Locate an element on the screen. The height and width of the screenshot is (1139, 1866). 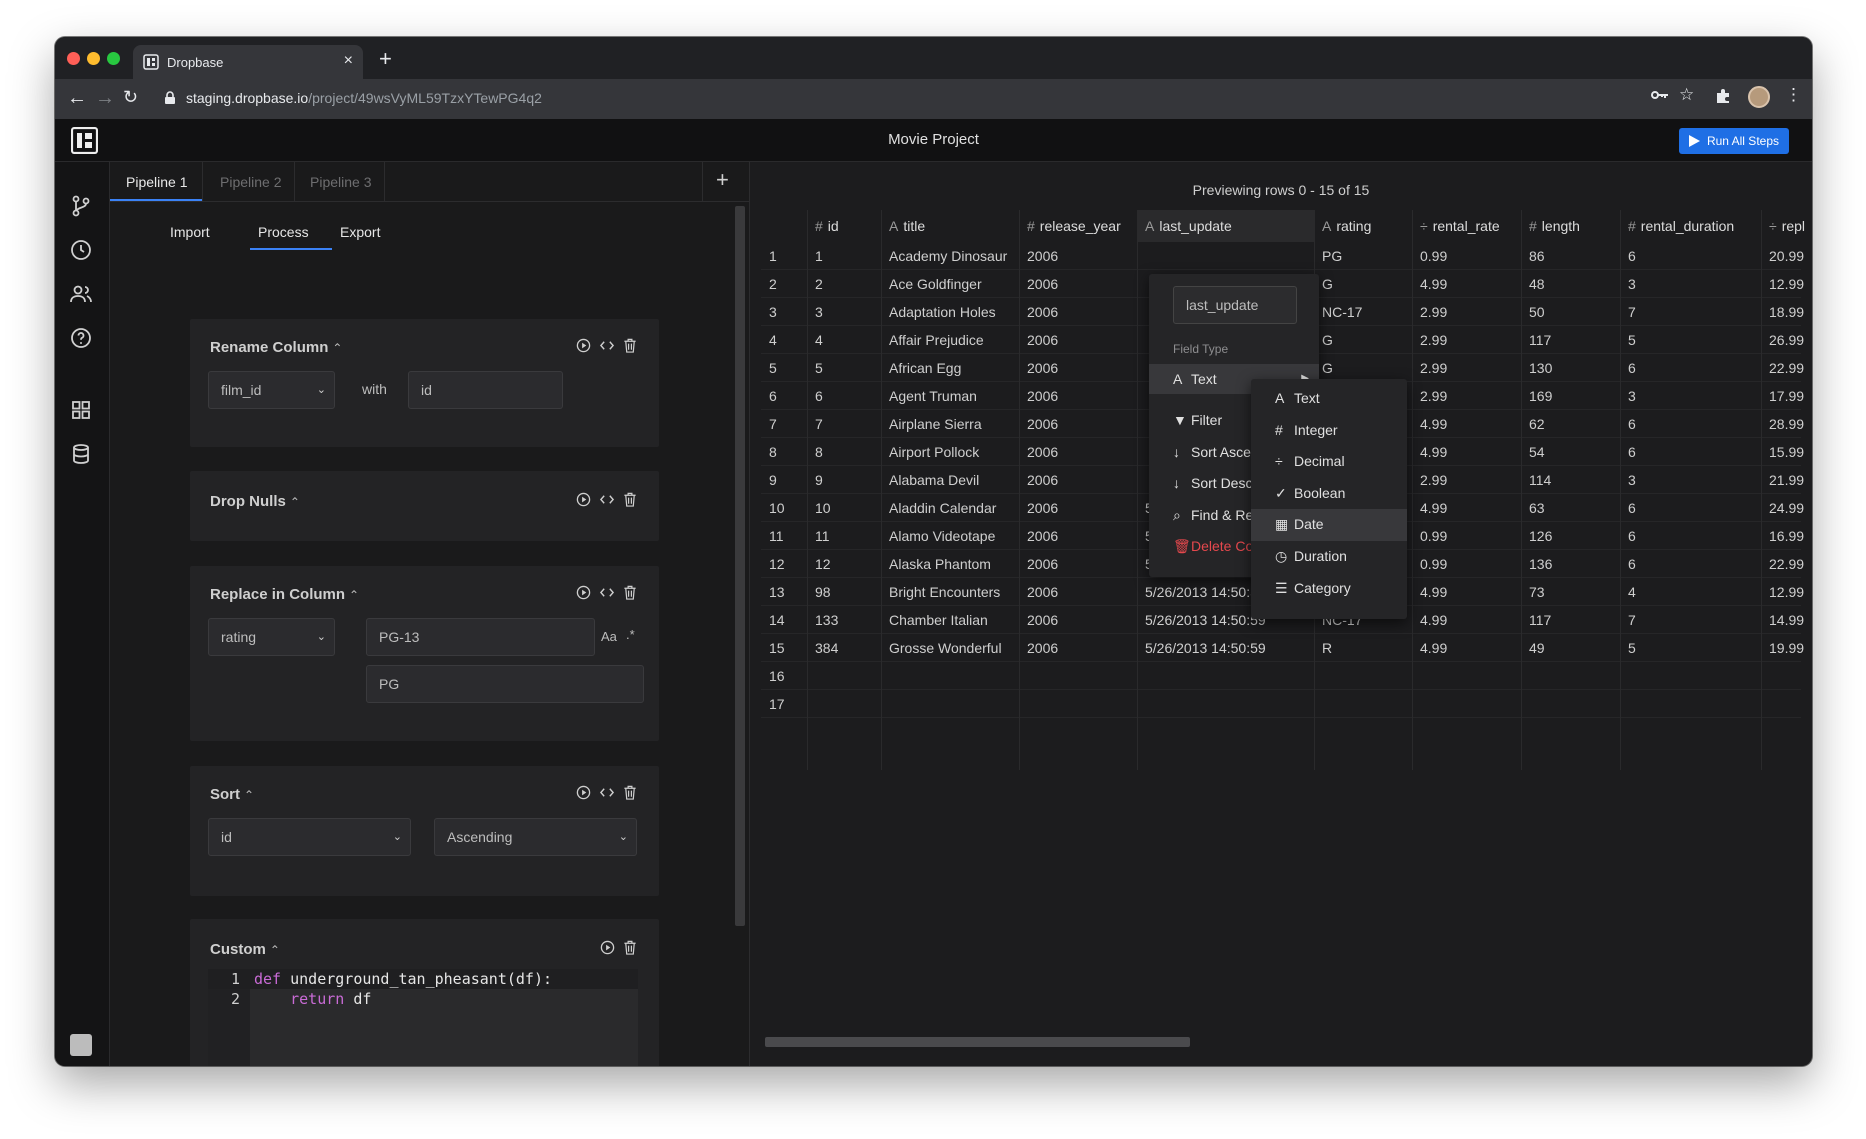
table-cell: Adaptation Holes is located at coordinates (950, 312).